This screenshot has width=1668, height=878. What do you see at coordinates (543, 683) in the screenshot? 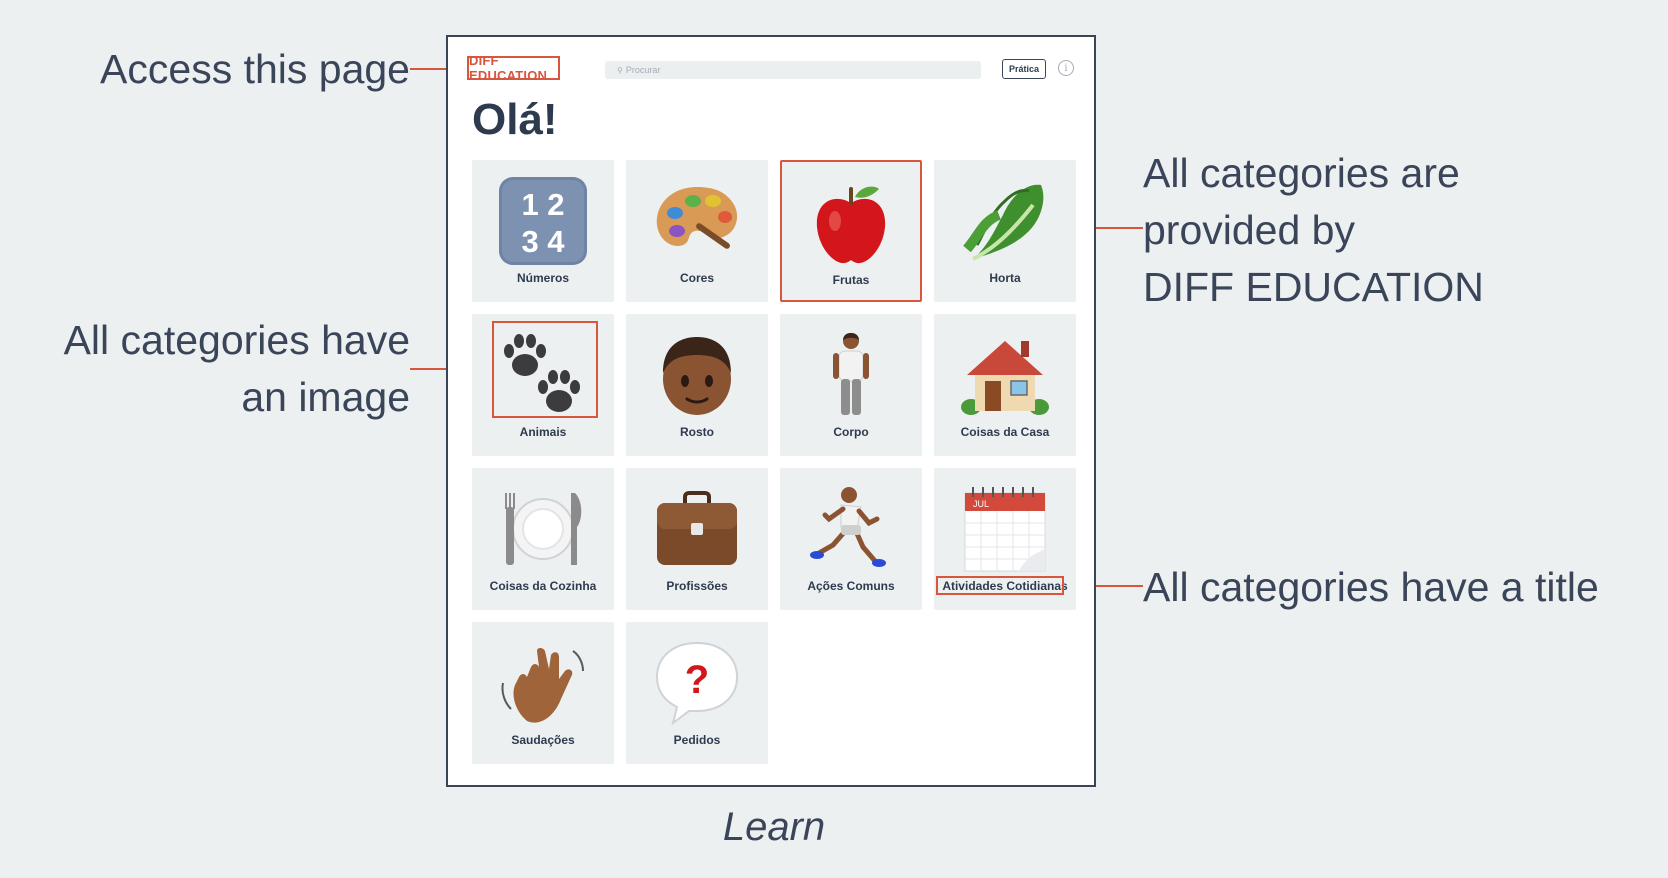
I see `waving-hand-icon` at bounding box center [543, 683].